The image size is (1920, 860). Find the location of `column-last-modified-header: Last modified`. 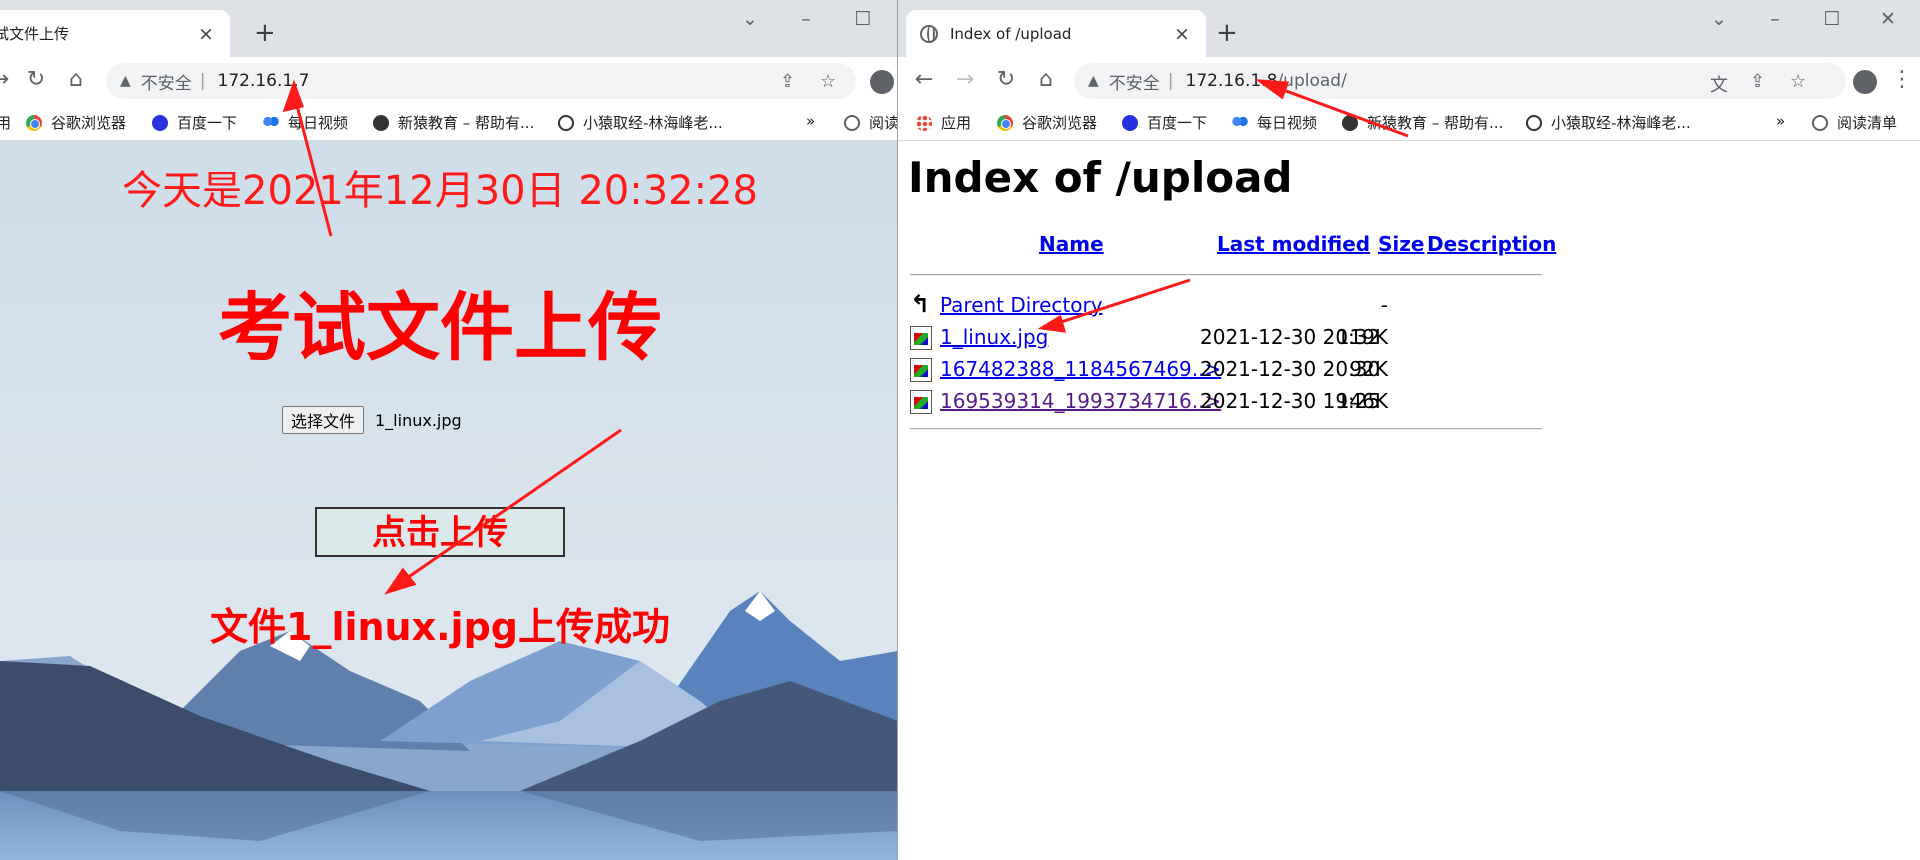

column-last-modified-header: Last modified is located at coordinates (1293, 244).